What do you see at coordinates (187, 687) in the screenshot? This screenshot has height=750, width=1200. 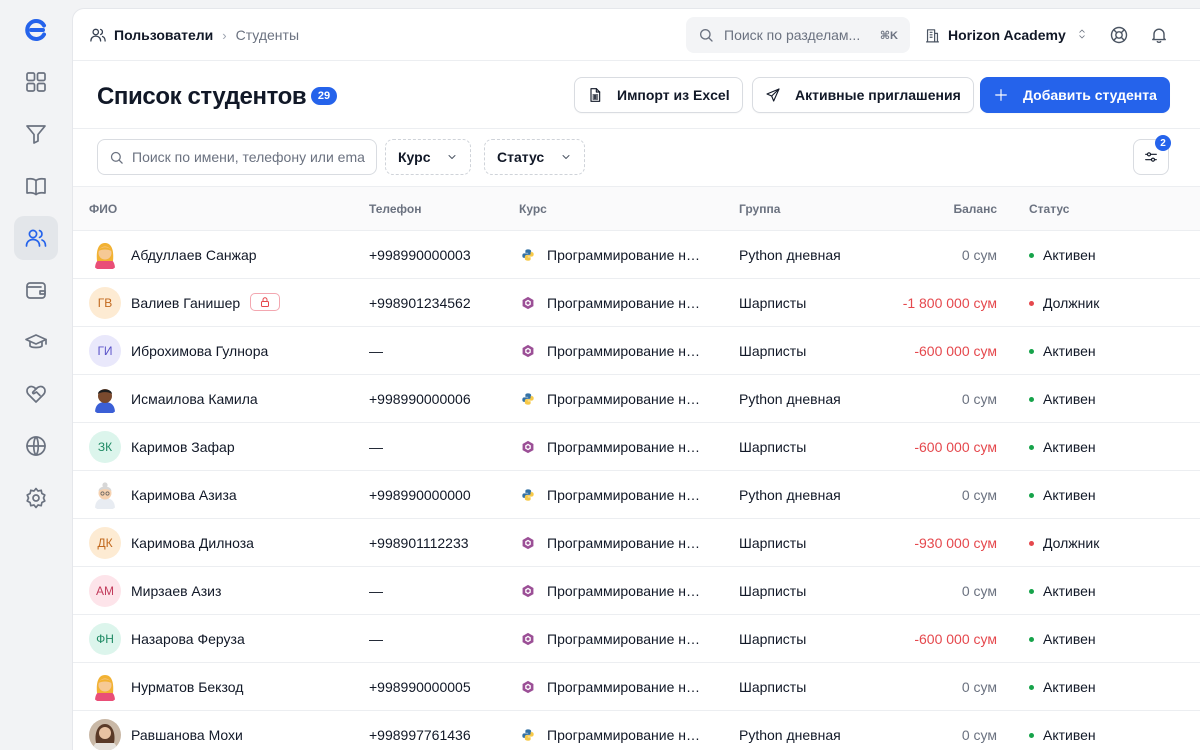 I see `student-name: Нурматов Бекзод` at bounding box center [187, 687].